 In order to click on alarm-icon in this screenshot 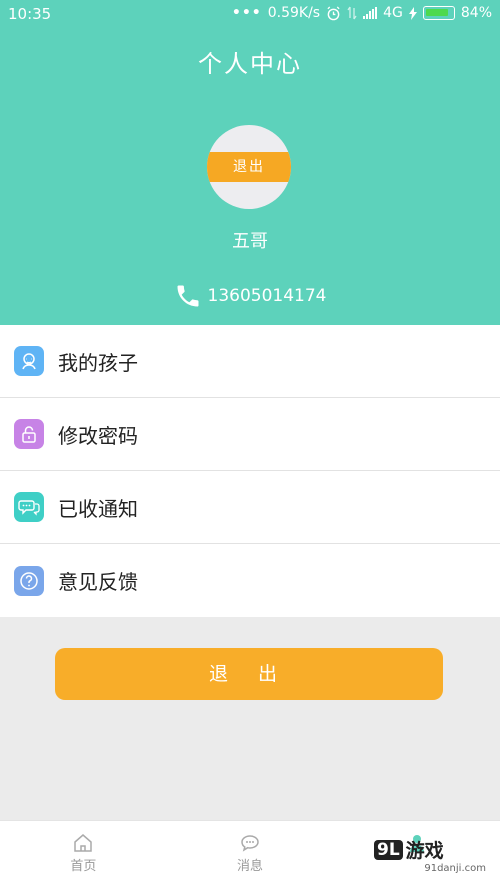, I will do `click(333, 12)`.